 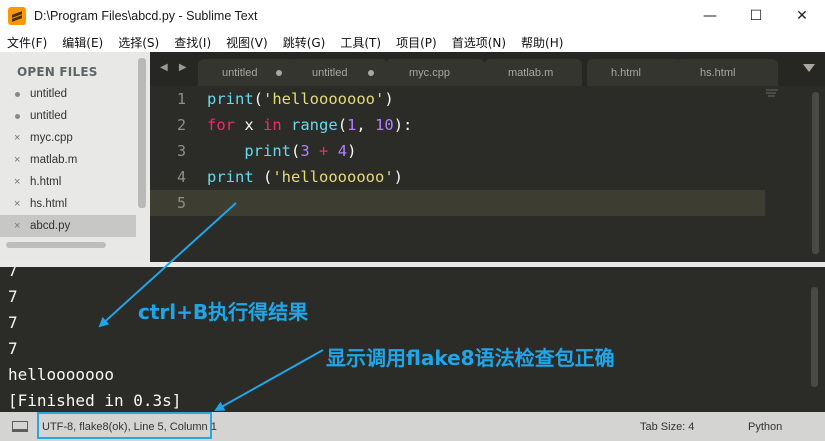 I want to click on window-title: D:\Program Files\abcd.py - Sublime Text, so click(x=146, y=16).